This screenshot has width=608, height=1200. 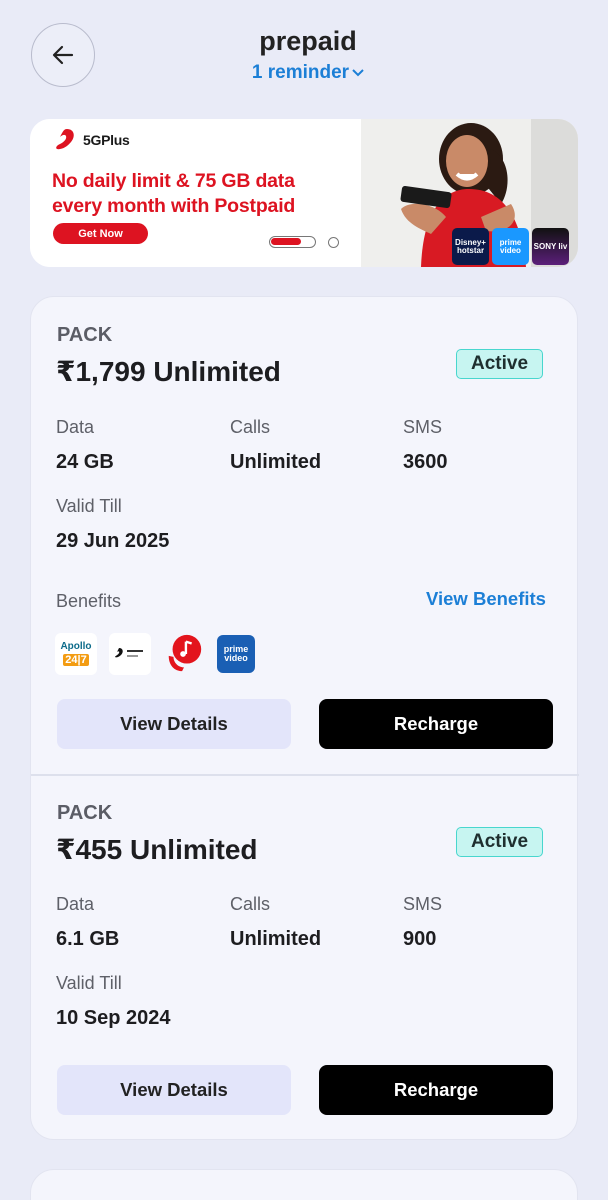 I want to click on data-value: 6.1 GB, so click(x=88, y=939).